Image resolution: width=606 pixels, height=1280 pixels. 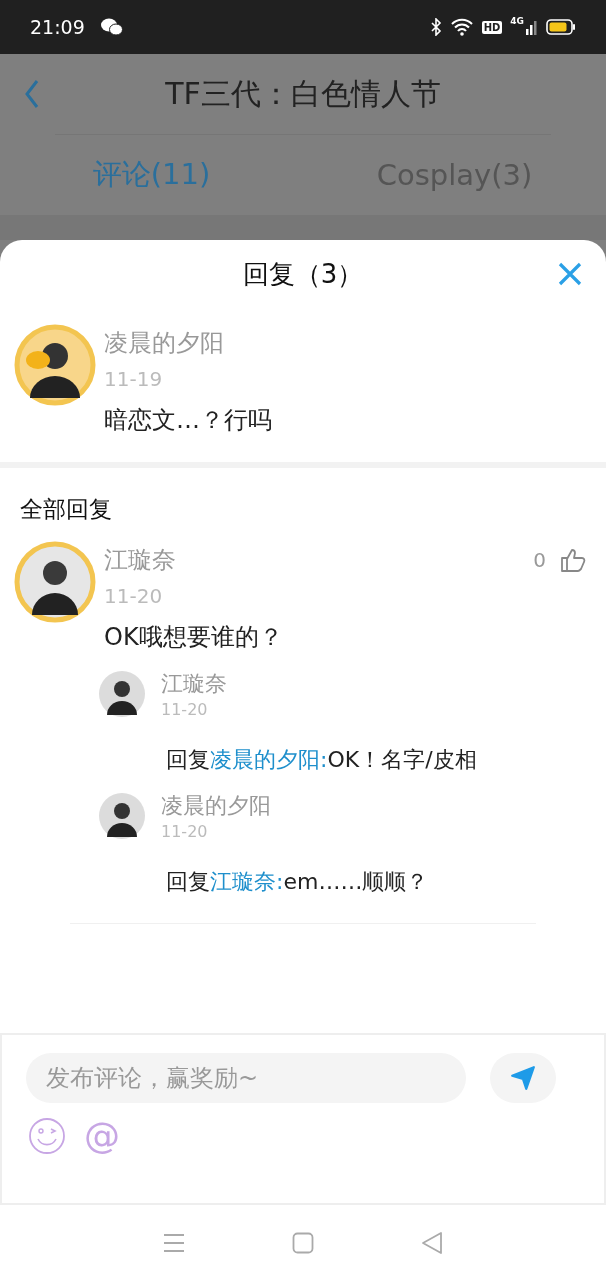 What do you see at coordinates (174, 1242) in the screenshot?
I see `menu-icon` at bounding box center [174, 1242].